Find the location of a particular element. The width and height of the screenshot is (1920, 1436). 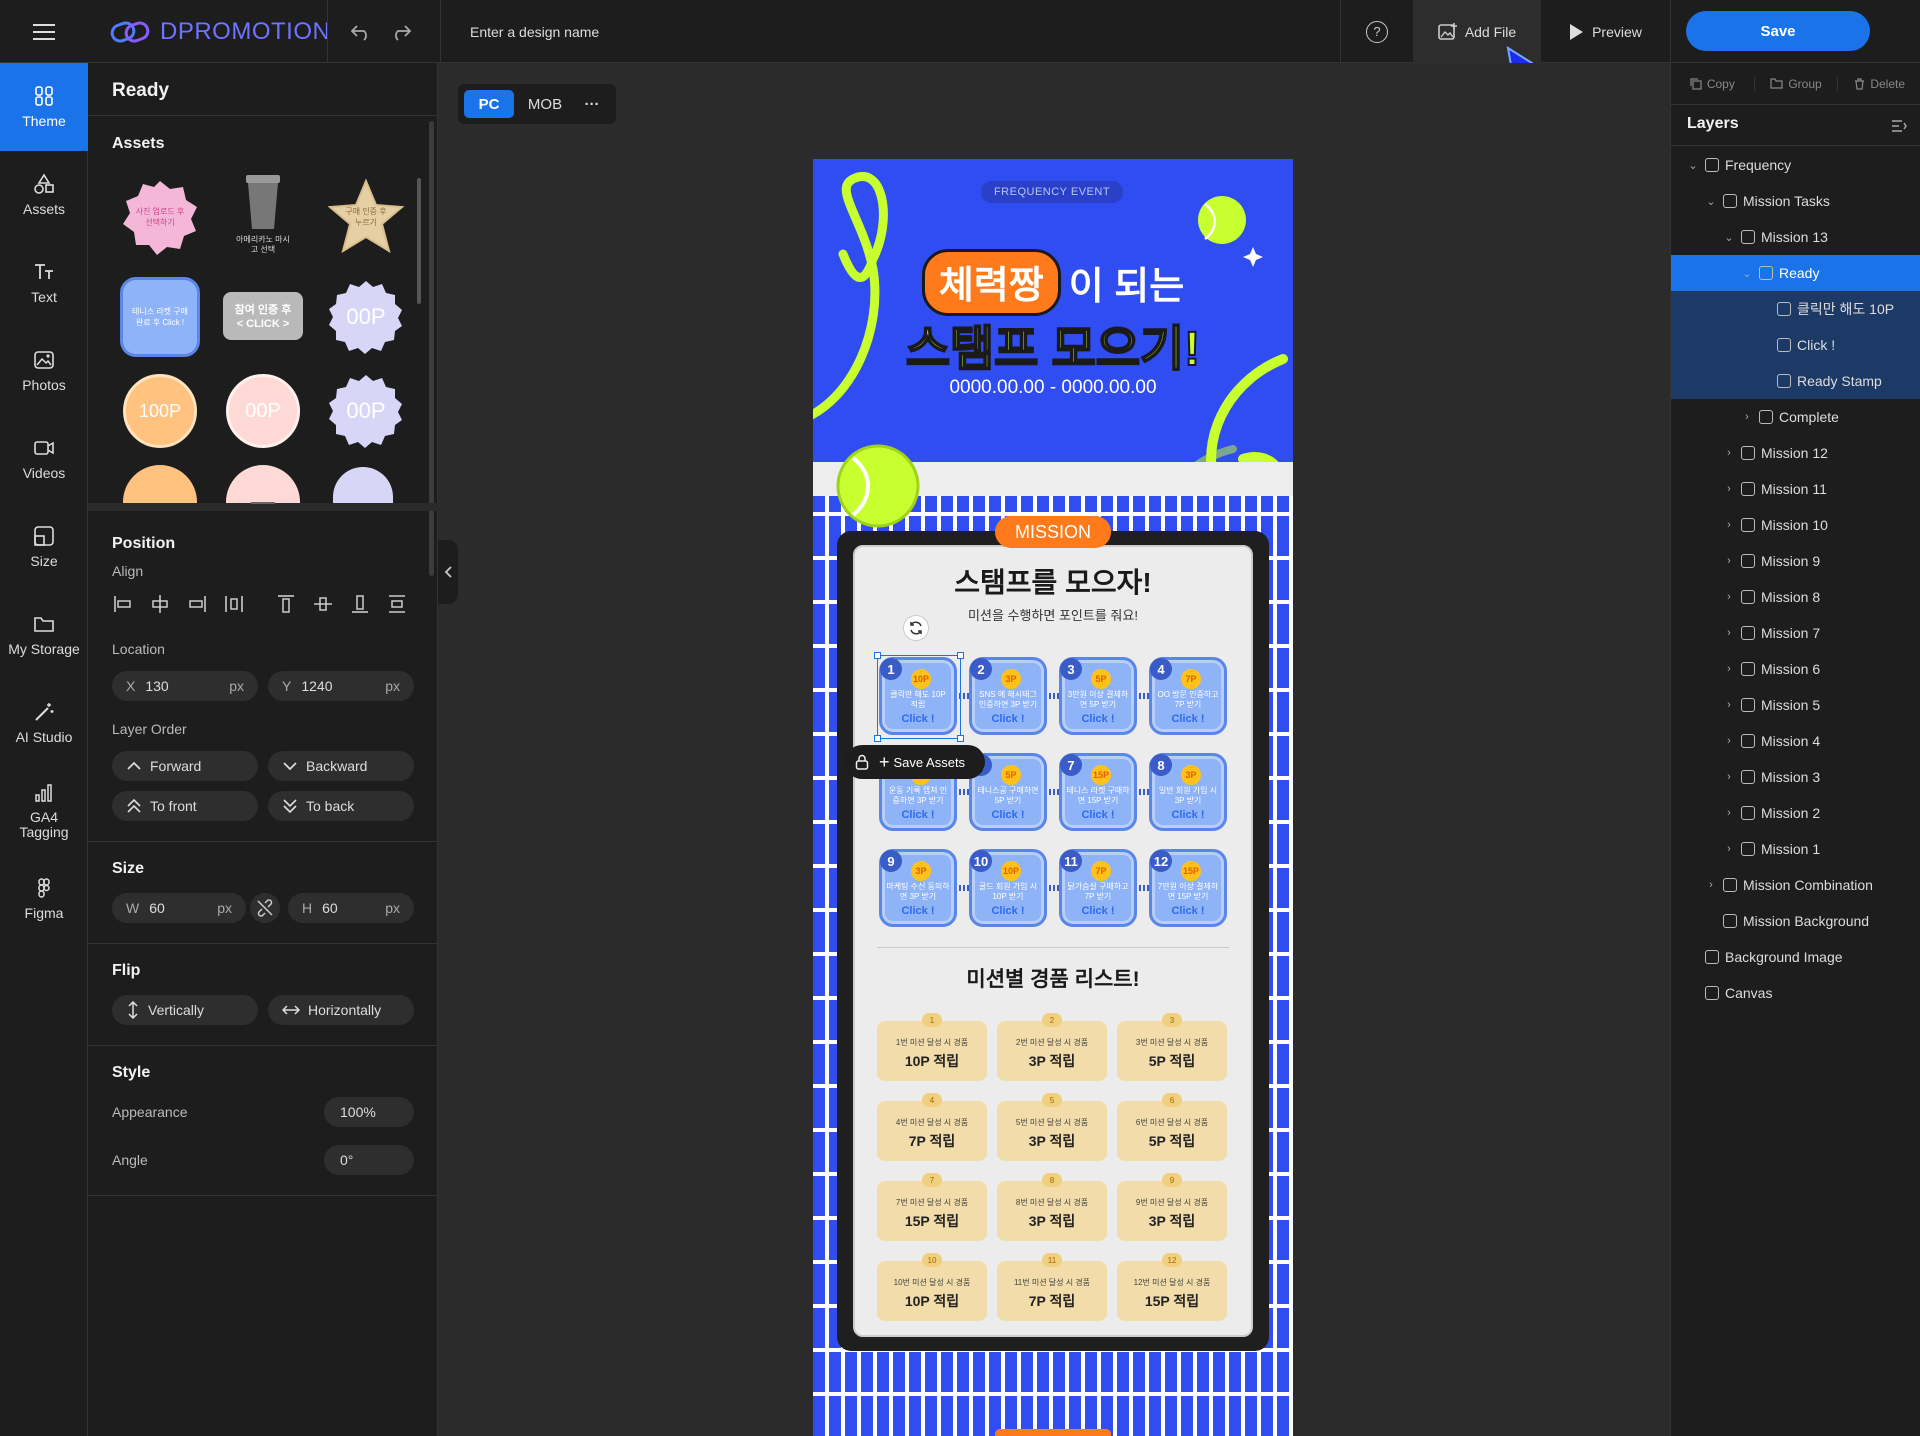

layer-item: 클릭만 해도 10P is located at coordinates (1795, 309).